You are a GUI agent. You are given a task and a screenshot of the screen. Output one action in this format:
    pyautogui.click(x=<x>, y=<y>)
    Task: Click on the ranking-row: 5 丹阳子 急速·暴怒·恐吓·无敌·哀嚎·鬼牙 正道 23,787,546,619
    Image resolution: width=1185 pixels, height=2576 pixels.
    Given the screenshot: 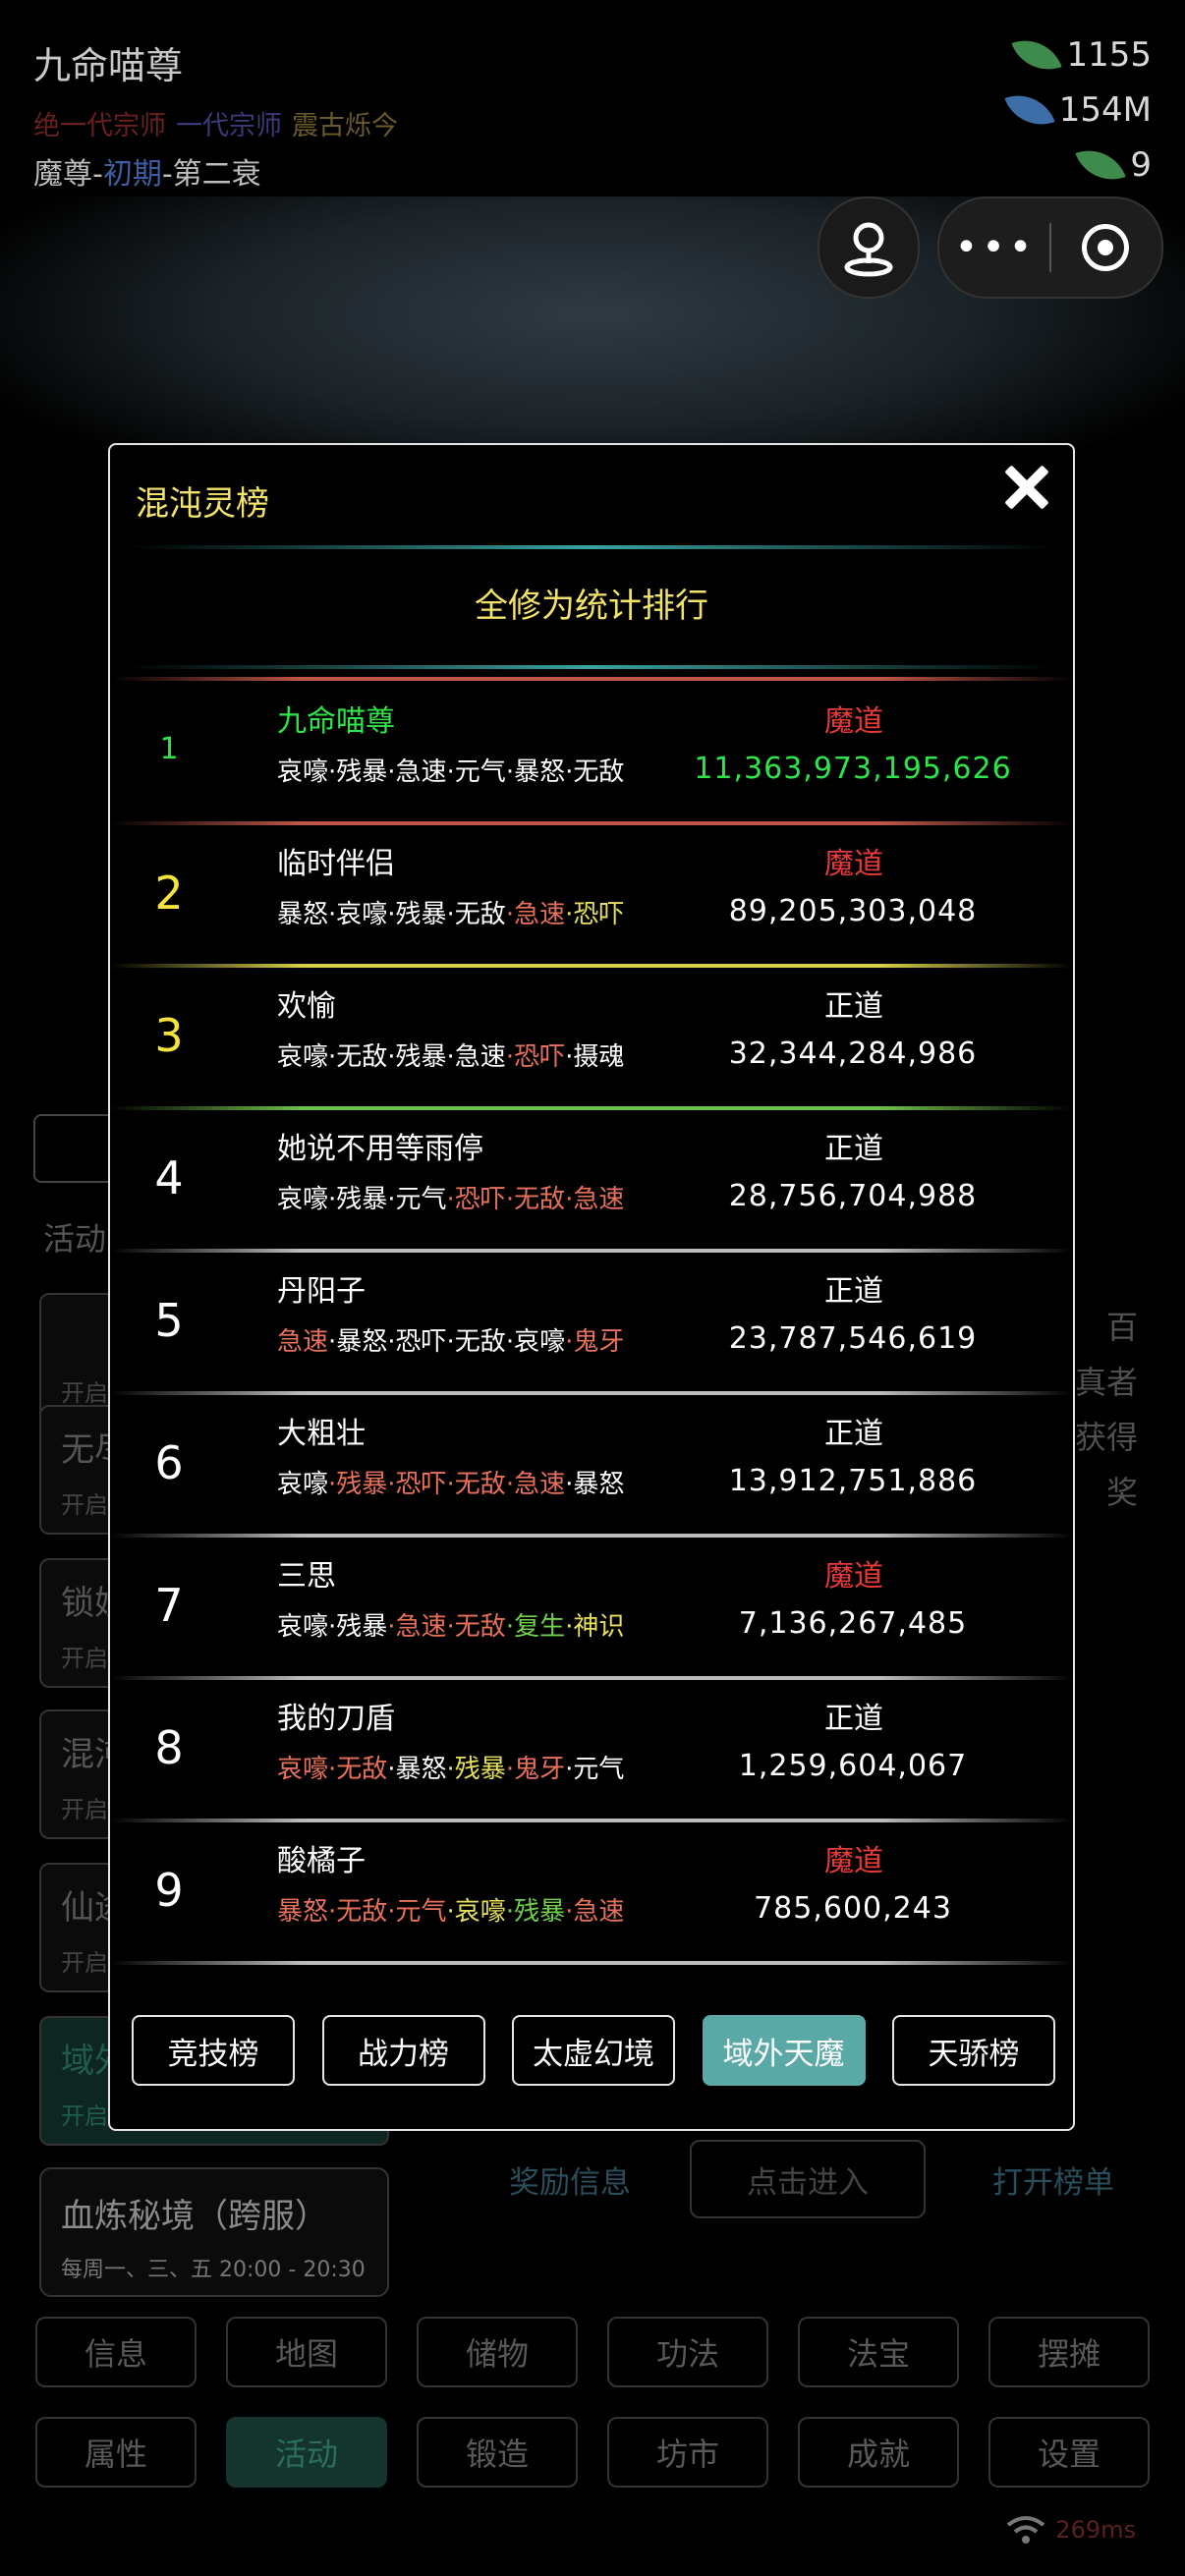 What is the action you would take?
    pyautogui.click(x=592, y=1324)
    